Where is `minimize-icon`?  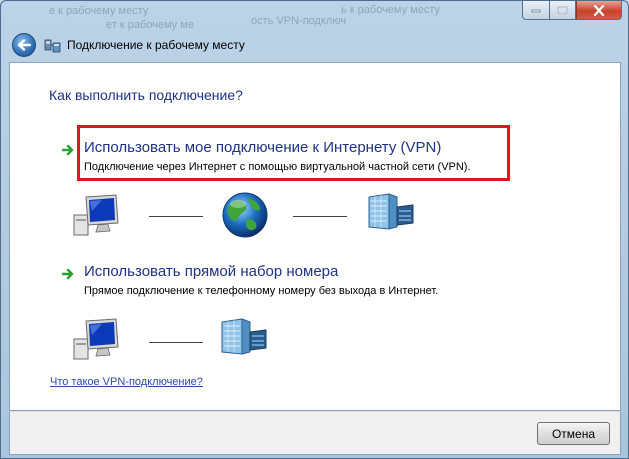
minimize-icon is located at coordinates (536, 11).